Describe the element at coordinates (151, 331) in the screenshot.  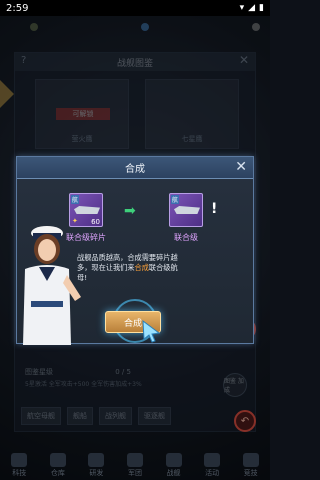
I see `pointer-hand-icon` at that location.